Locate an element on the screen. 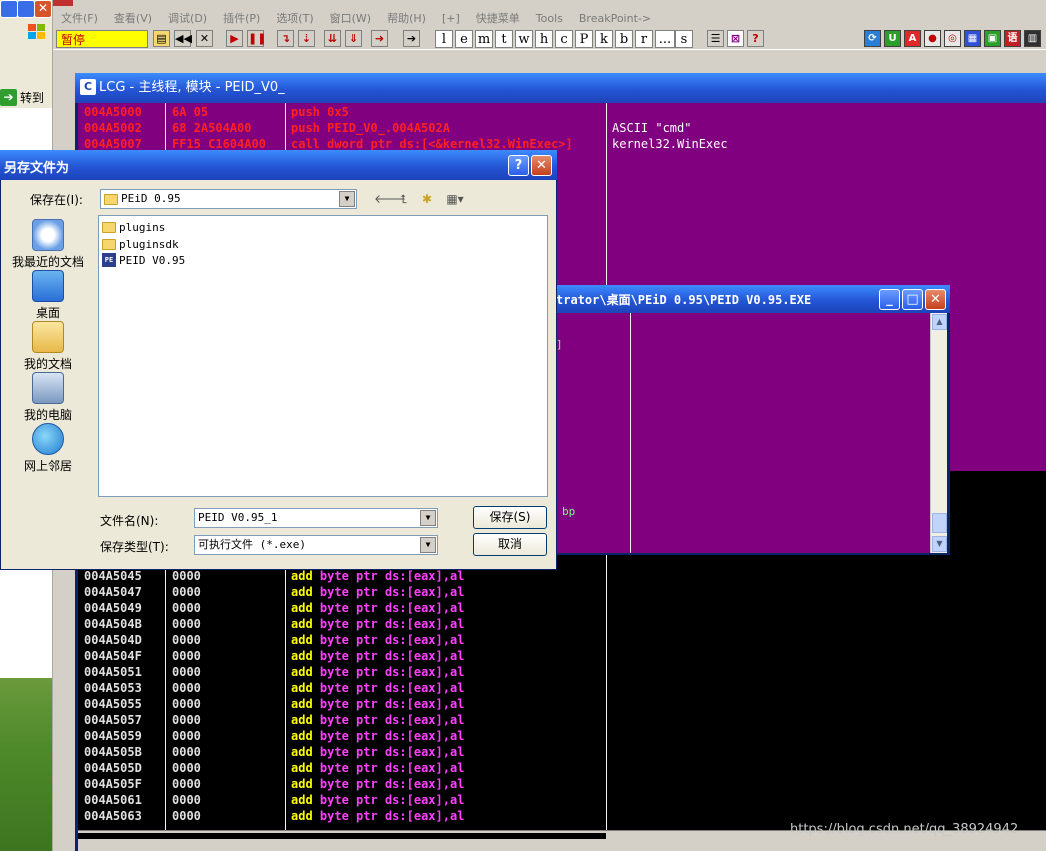 Image resolution: width=1046 pixels, height=851 pixels. disasm-row: 004A5059 0000 add byte ptr ds:[eax],al is located at coordinates (342, 736).